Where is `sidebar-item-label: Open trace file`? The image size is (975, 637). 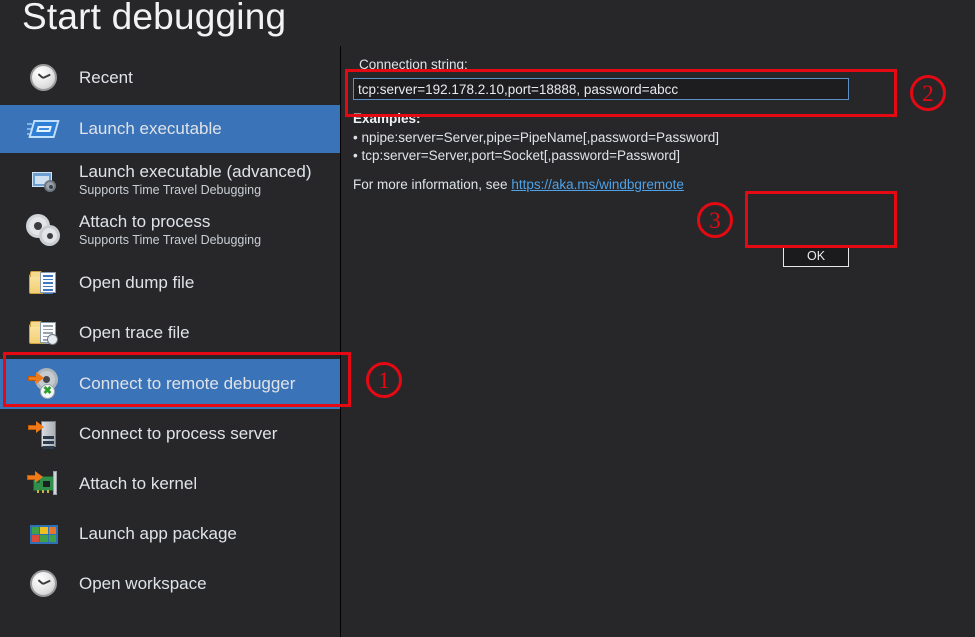
sidebar-item-label: Open trace file is located at coordinates (134, 332).